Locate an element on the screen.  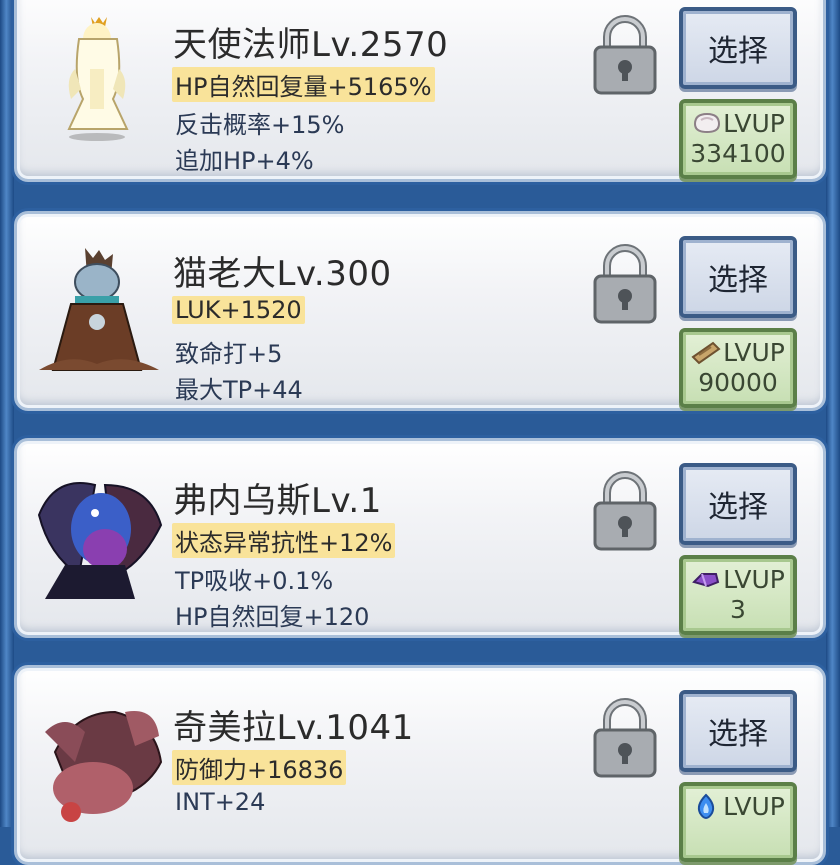
secondary-stat: 致命打+5 is located at coordinates (229, 354).